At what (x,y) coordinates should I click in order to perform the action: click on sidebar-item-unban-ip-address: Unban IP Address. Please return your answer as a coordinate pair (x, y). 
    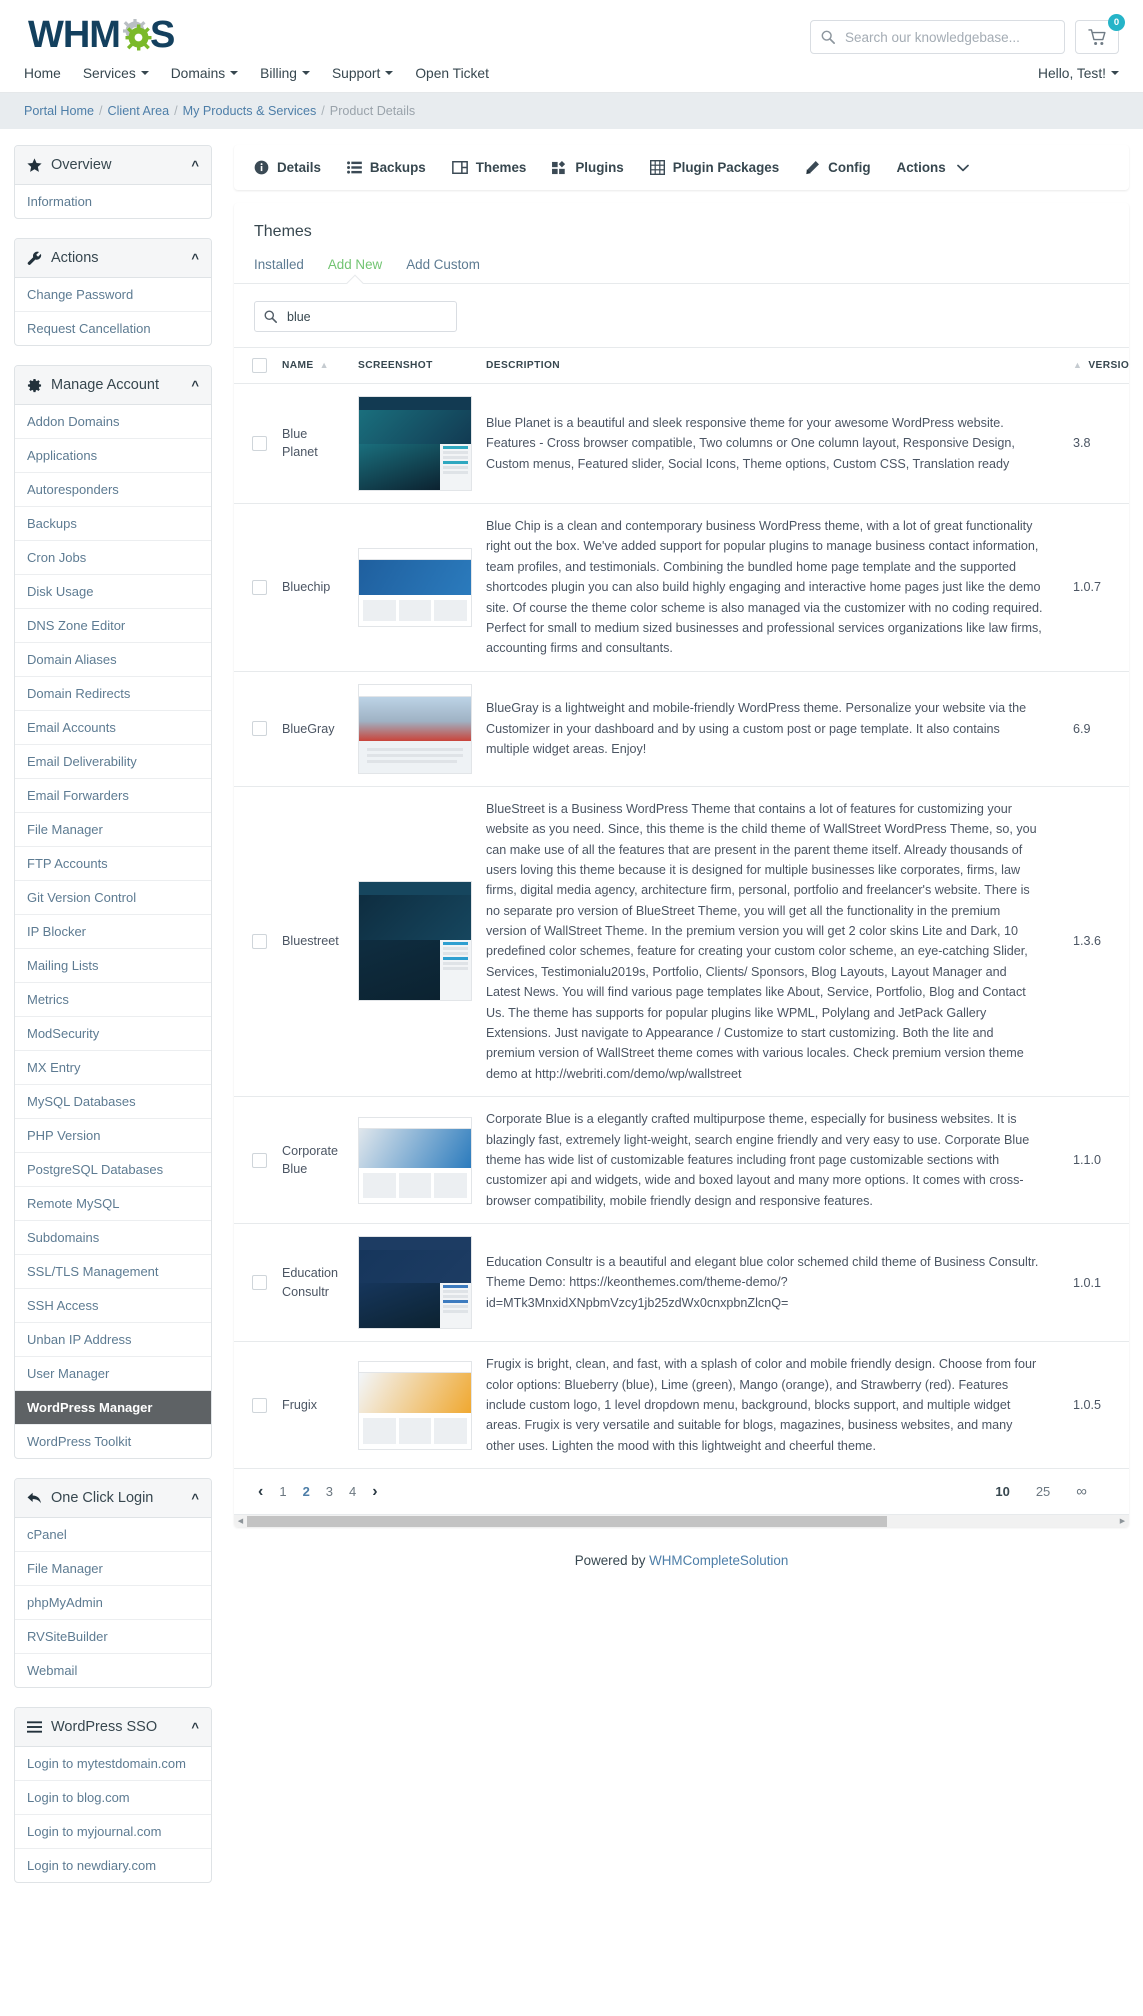
    Looking at the image, I should click on (113, 1339).